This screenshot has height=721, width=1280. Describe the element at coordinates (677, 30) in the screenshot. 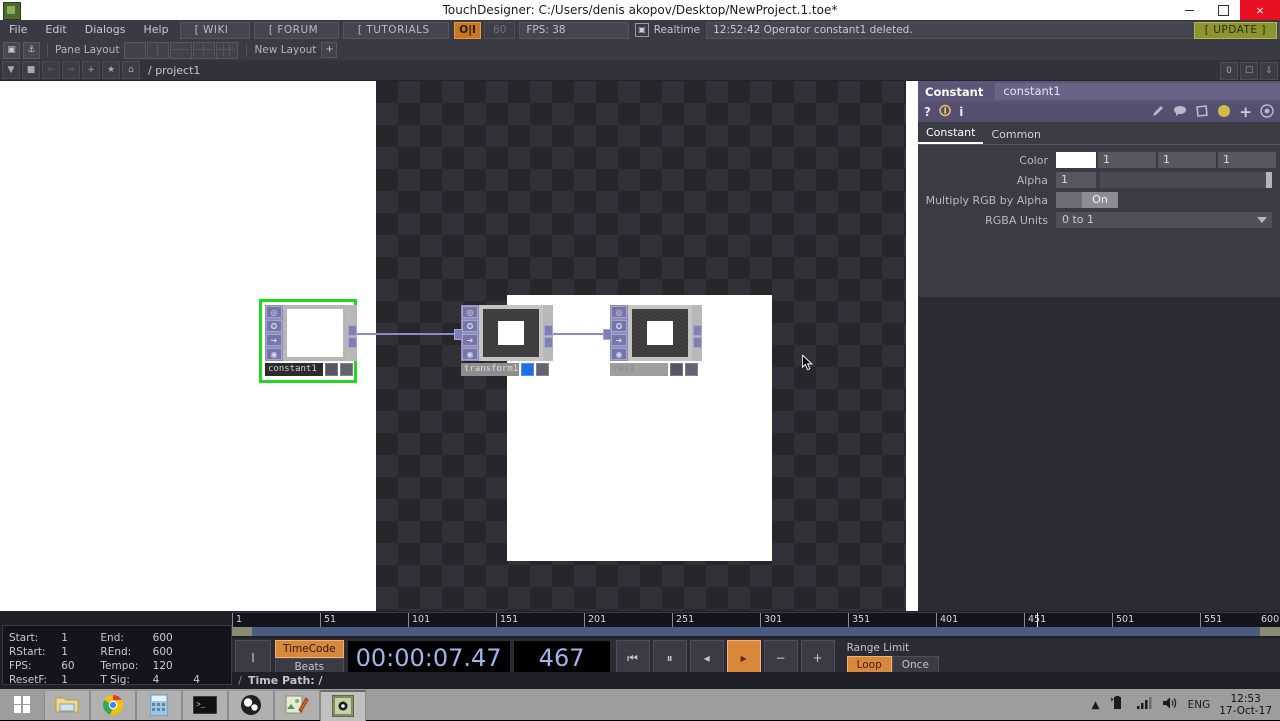

I see `realtime-label: Realtime` at that location.